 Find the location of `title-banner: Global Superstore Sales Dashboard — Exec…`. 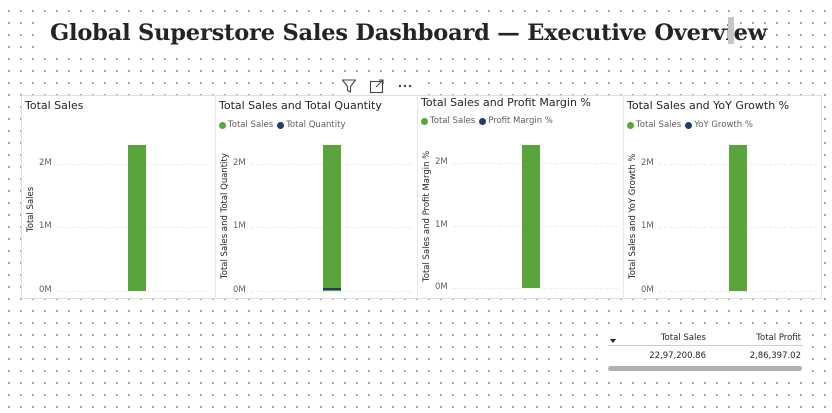

title-banner: Global Superstore Sales Dashboard — Exec… is located at coordinates (404, 33).